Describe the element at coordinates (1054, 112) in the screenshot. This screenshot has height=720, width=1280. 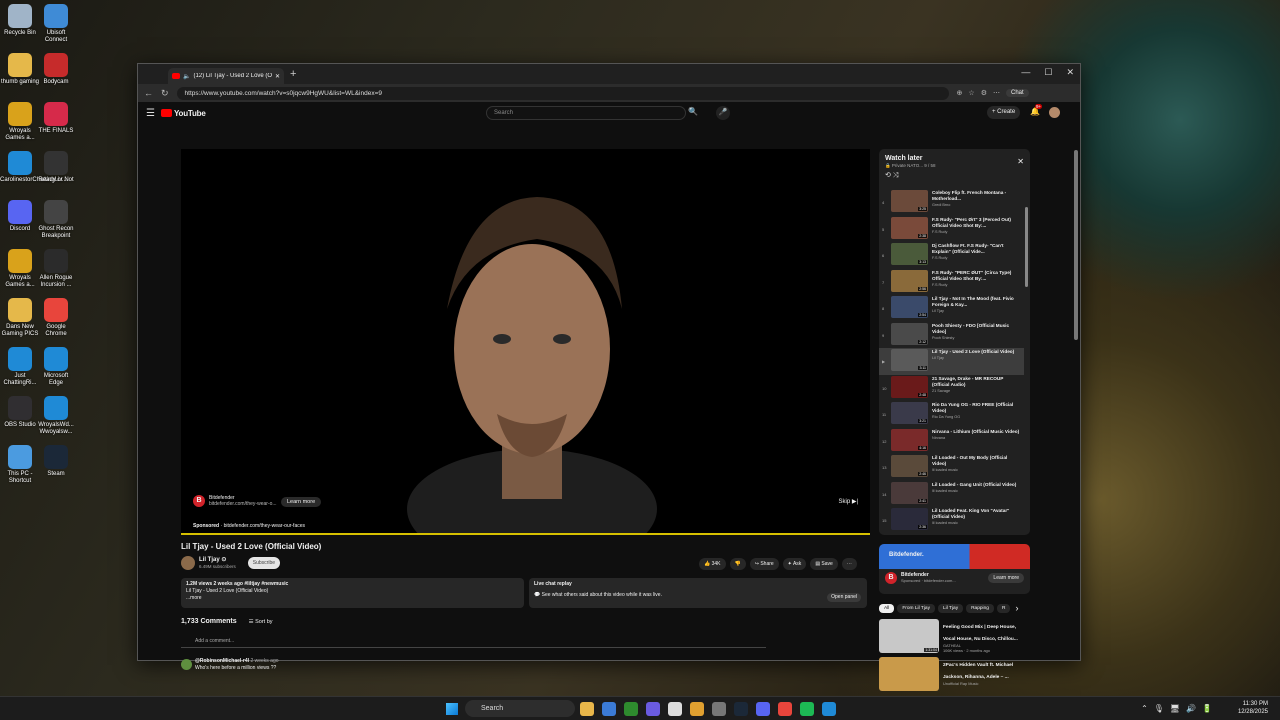
I see `account-avatar` at that location.